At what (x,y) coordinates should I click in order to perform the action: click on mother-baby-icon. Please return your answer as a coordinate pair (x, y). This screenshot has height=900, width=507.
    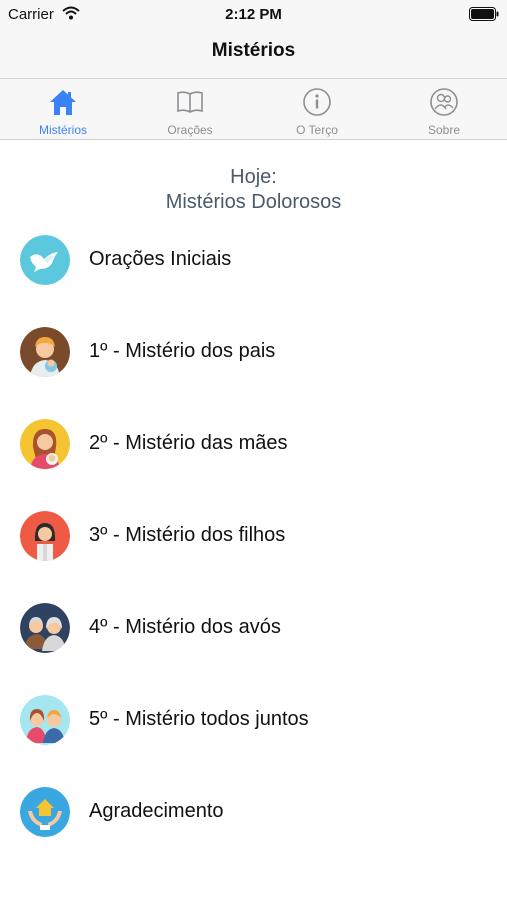
    Looking at the image, I should click on (45, 444).